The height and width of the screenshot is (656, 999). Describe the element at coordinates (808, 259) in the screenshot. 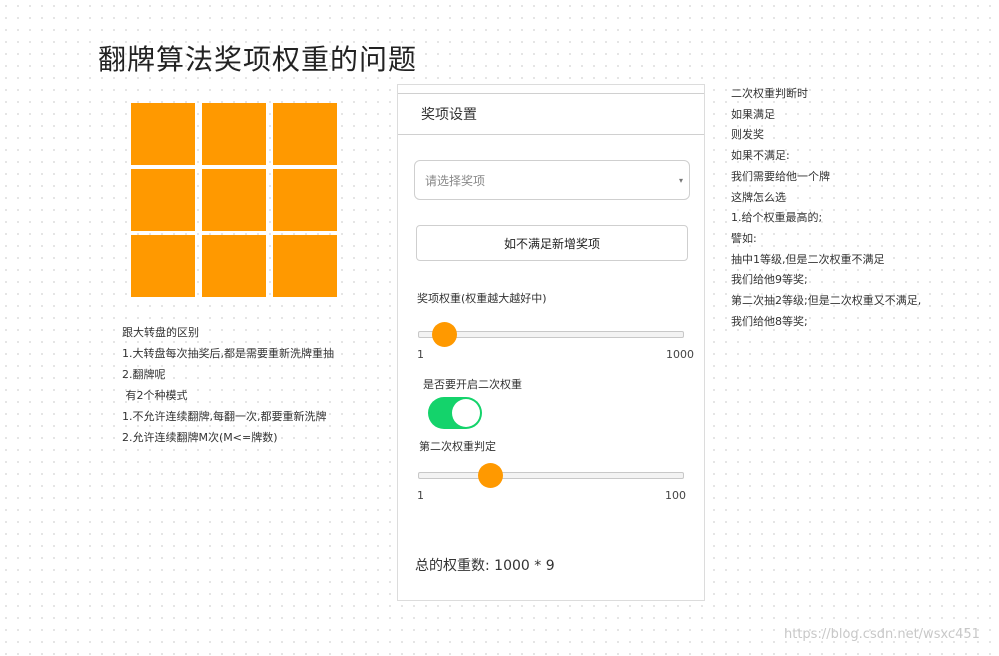

I see `note-line: 抽中1等级,但是二次权重不满足` at that location.